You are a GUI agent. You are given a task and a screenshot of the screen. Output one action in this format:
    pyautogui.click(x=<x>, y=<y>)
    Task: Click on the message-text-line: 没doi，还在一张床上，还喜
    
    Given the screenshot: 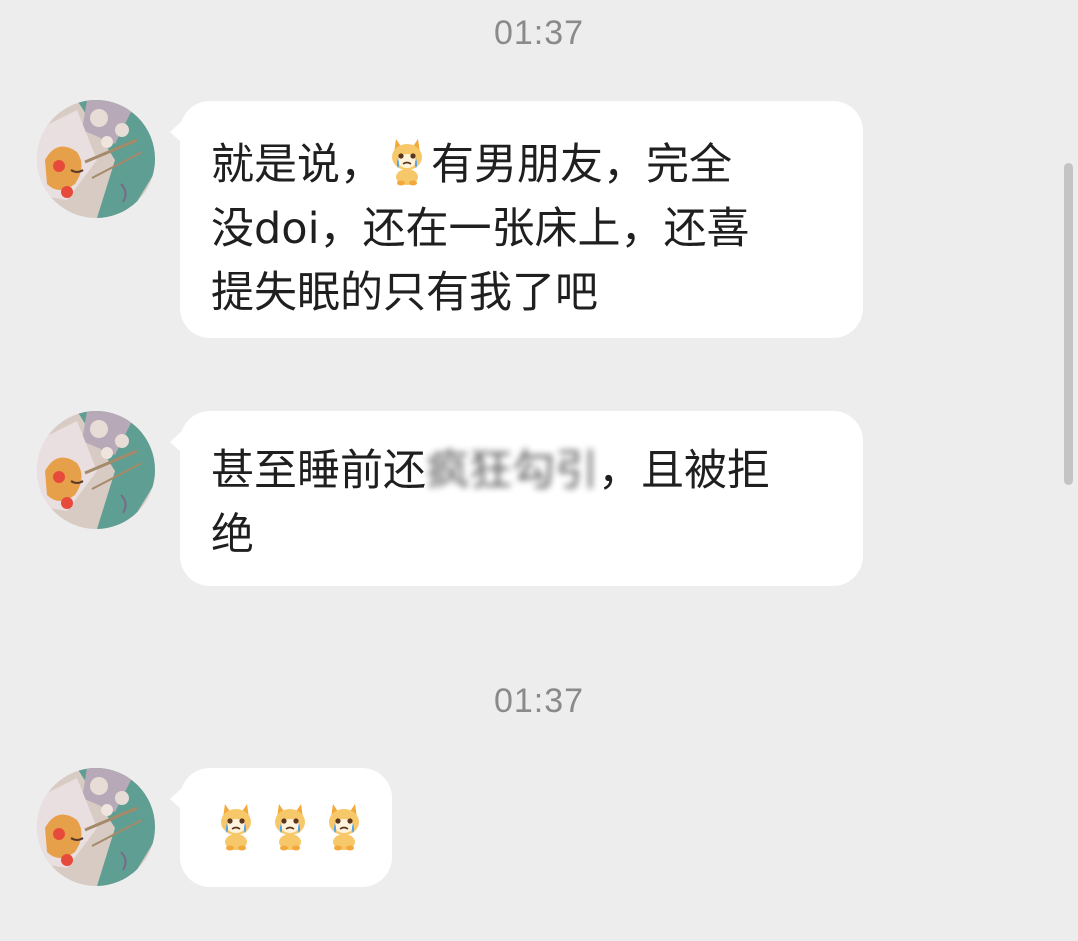 What is the action you would take?
    pyautogui.click(x=480, y=229)
    